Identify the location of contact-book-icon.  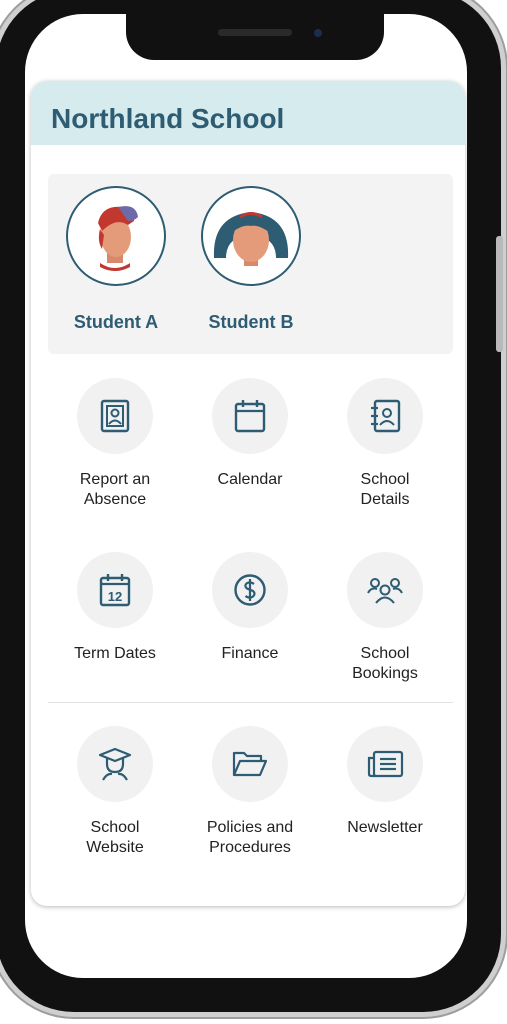
(386, 416).